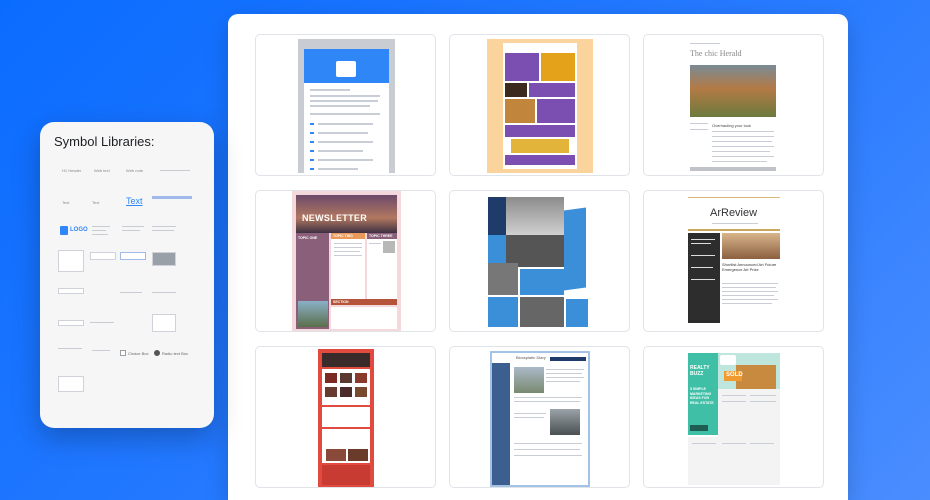 The image size is (930, 500). What do you see at coordinates (123, 353) in the screenshot?
I see `checkbox-icon` at bounding box center [123, 353].